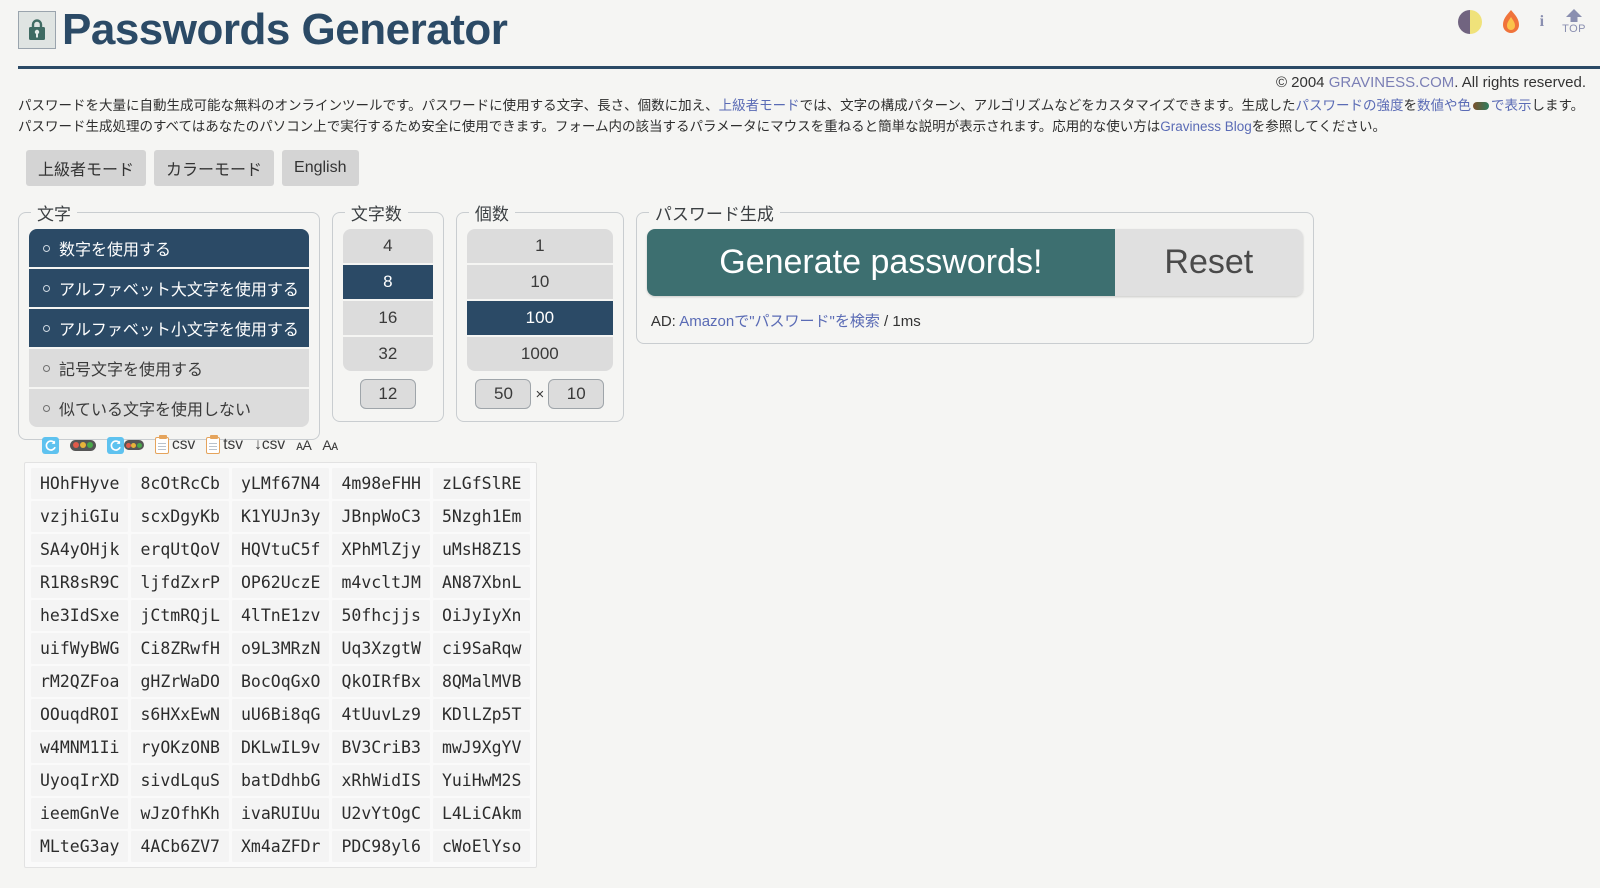 The image size is (1600, 888). What do you see at coordinates (387, 394) in the screenshot?
I see `length-custom-input` at bounding box center [387, 394].